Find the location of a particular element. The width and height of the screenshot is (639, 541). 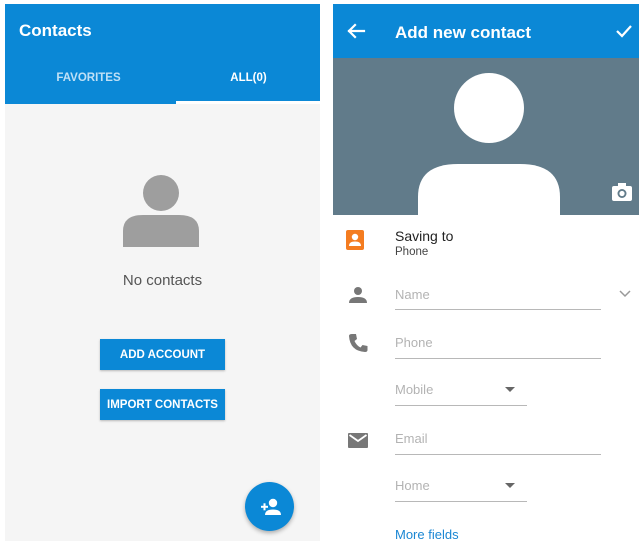

add-person-icon is located at coordinates (270, 506).